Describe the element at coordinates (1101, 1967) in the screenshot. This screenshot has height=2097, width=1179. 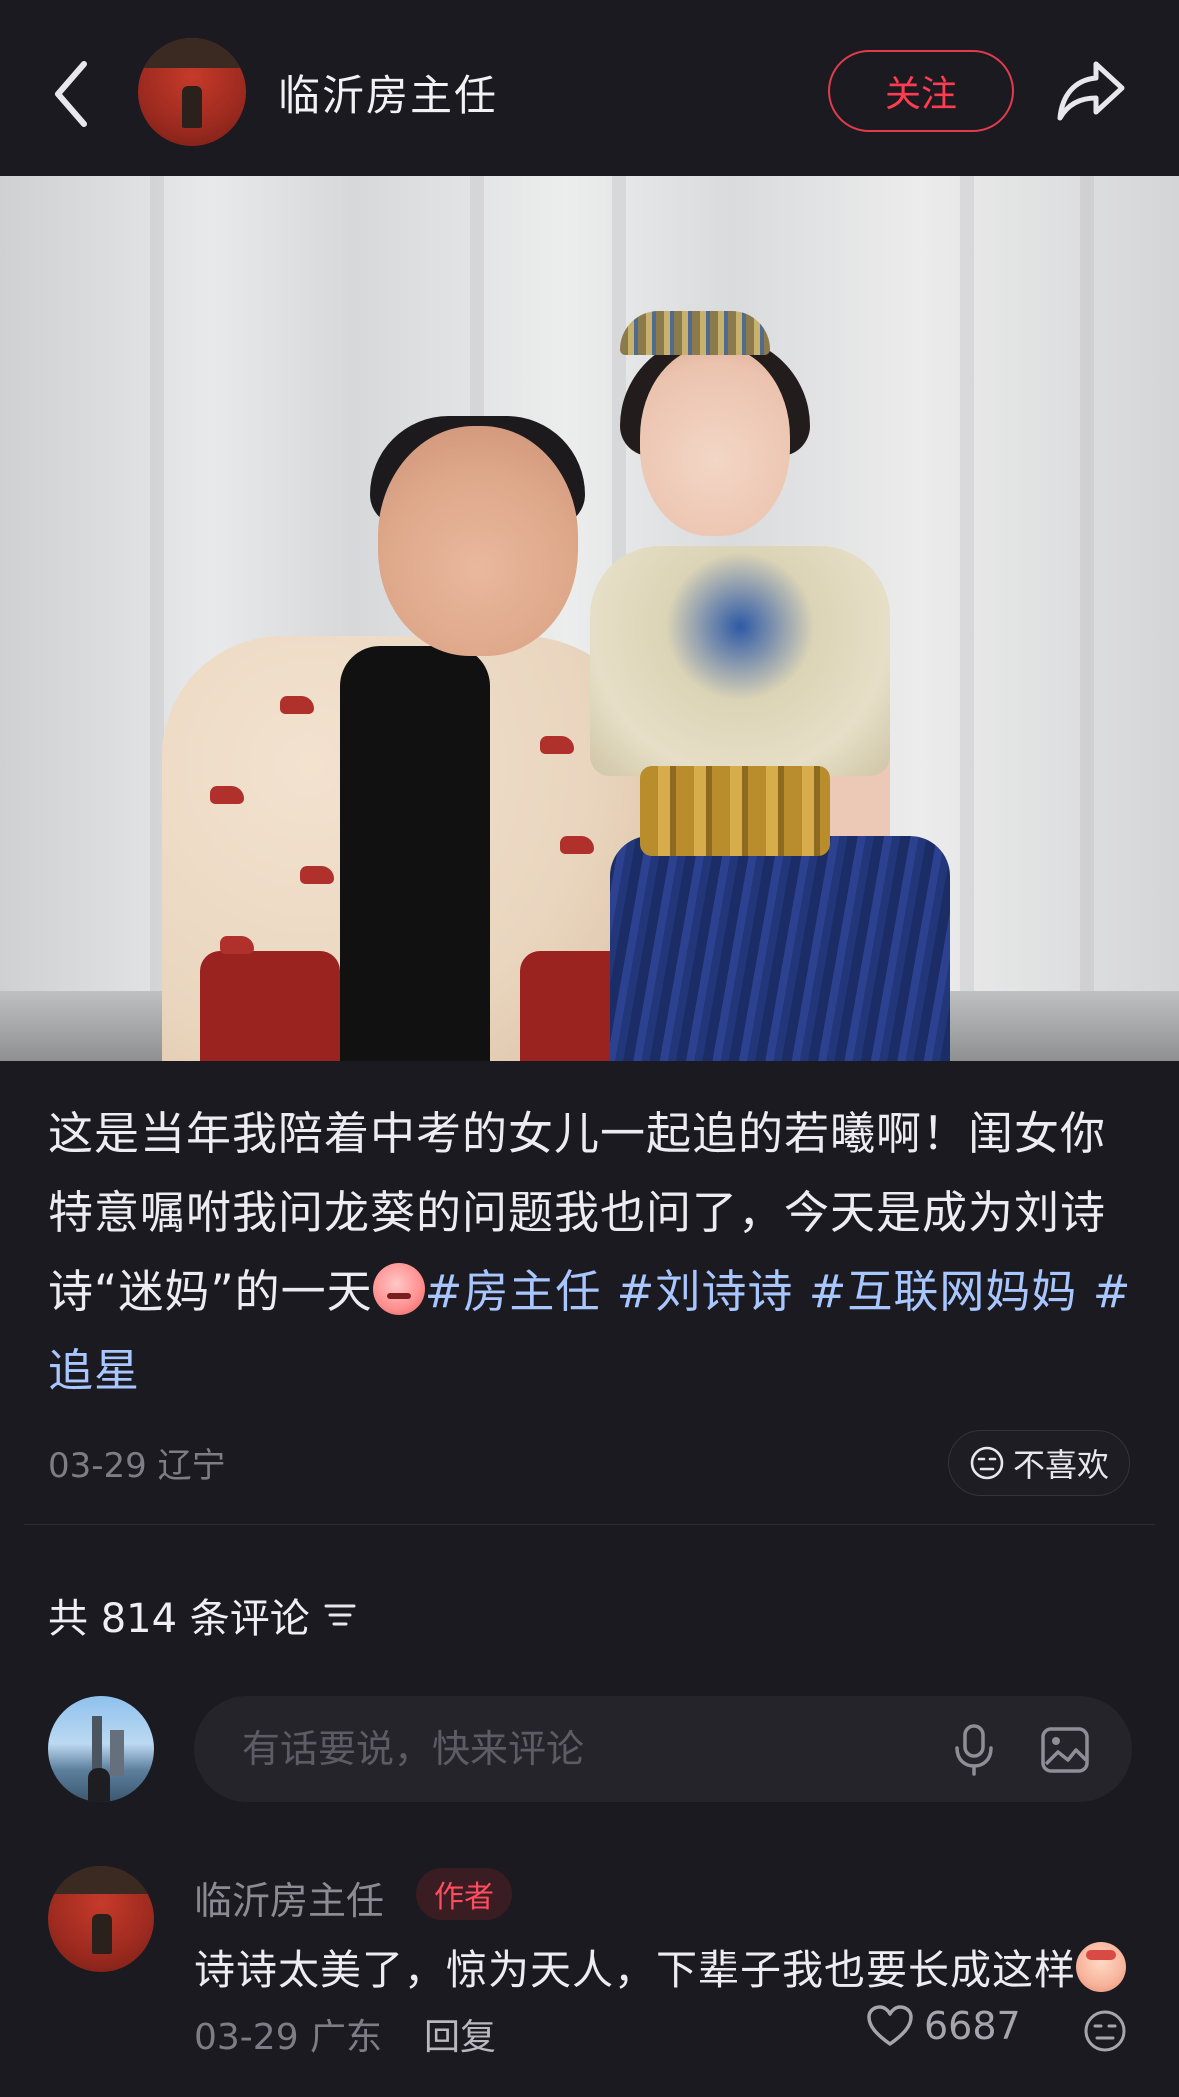
I see `blush-emoji-icon` at that location.